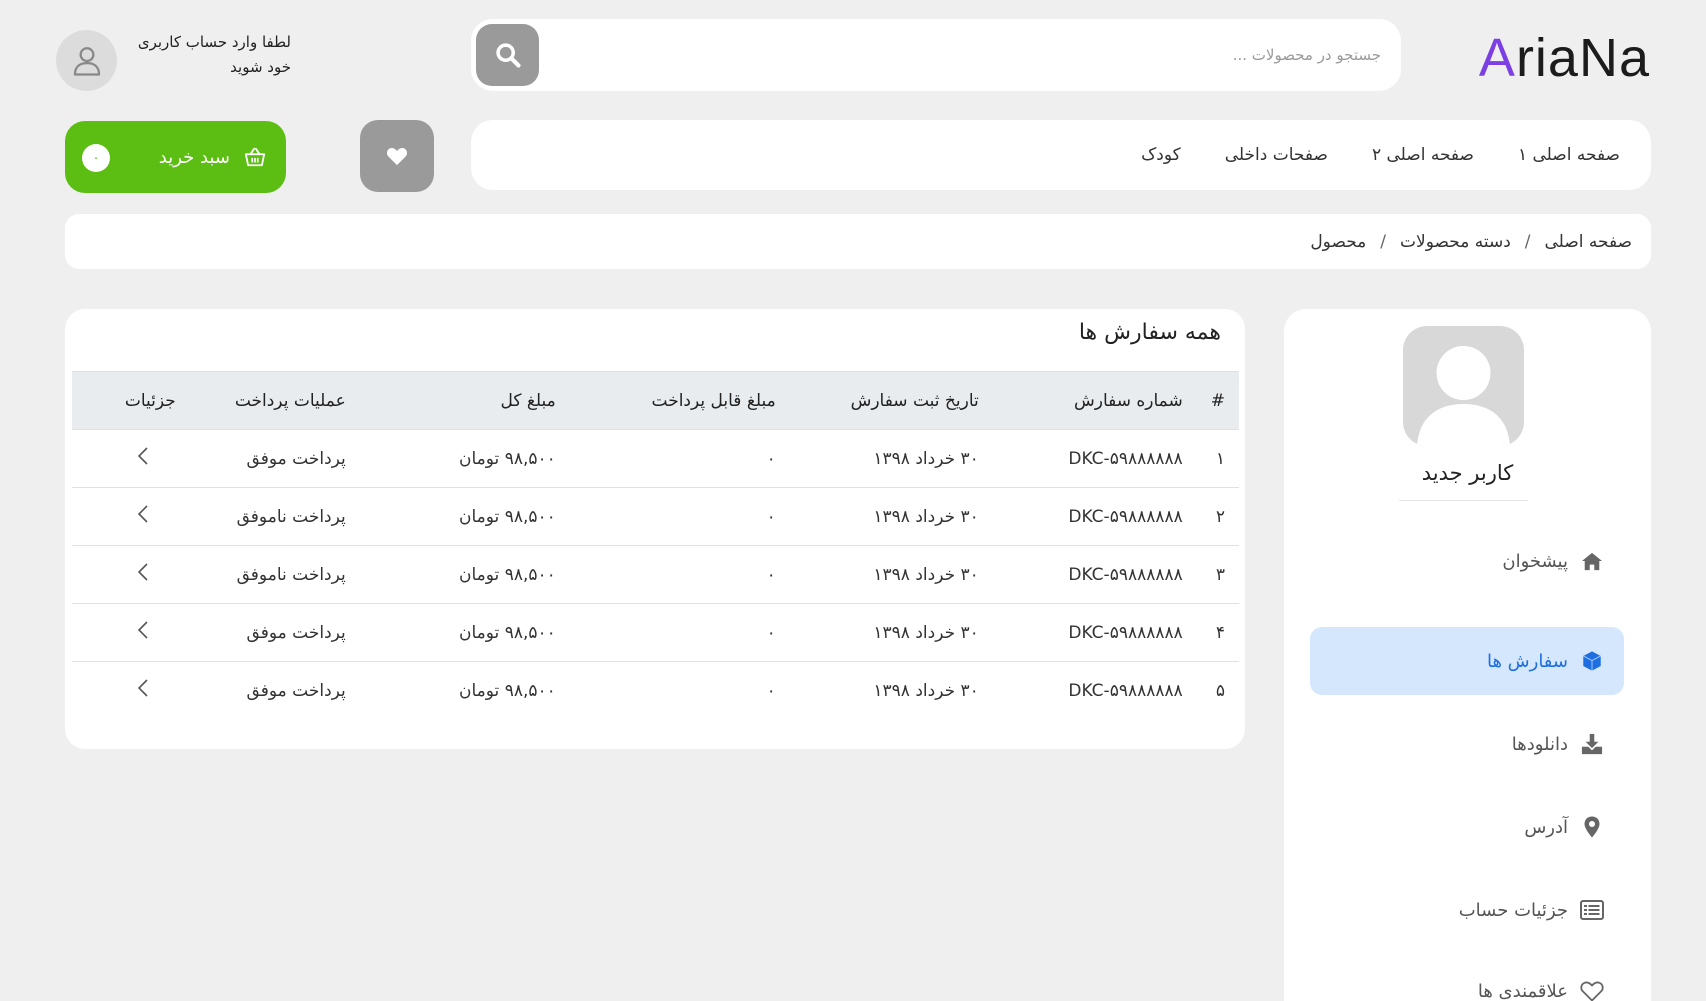 Image resolution: width=1706 pixels, height=1001 pixels. Describe the element at coordinates (1569, 155) in the screenshot. I see `nav-link-home-1: صفحه اصلی ۱` at that location.